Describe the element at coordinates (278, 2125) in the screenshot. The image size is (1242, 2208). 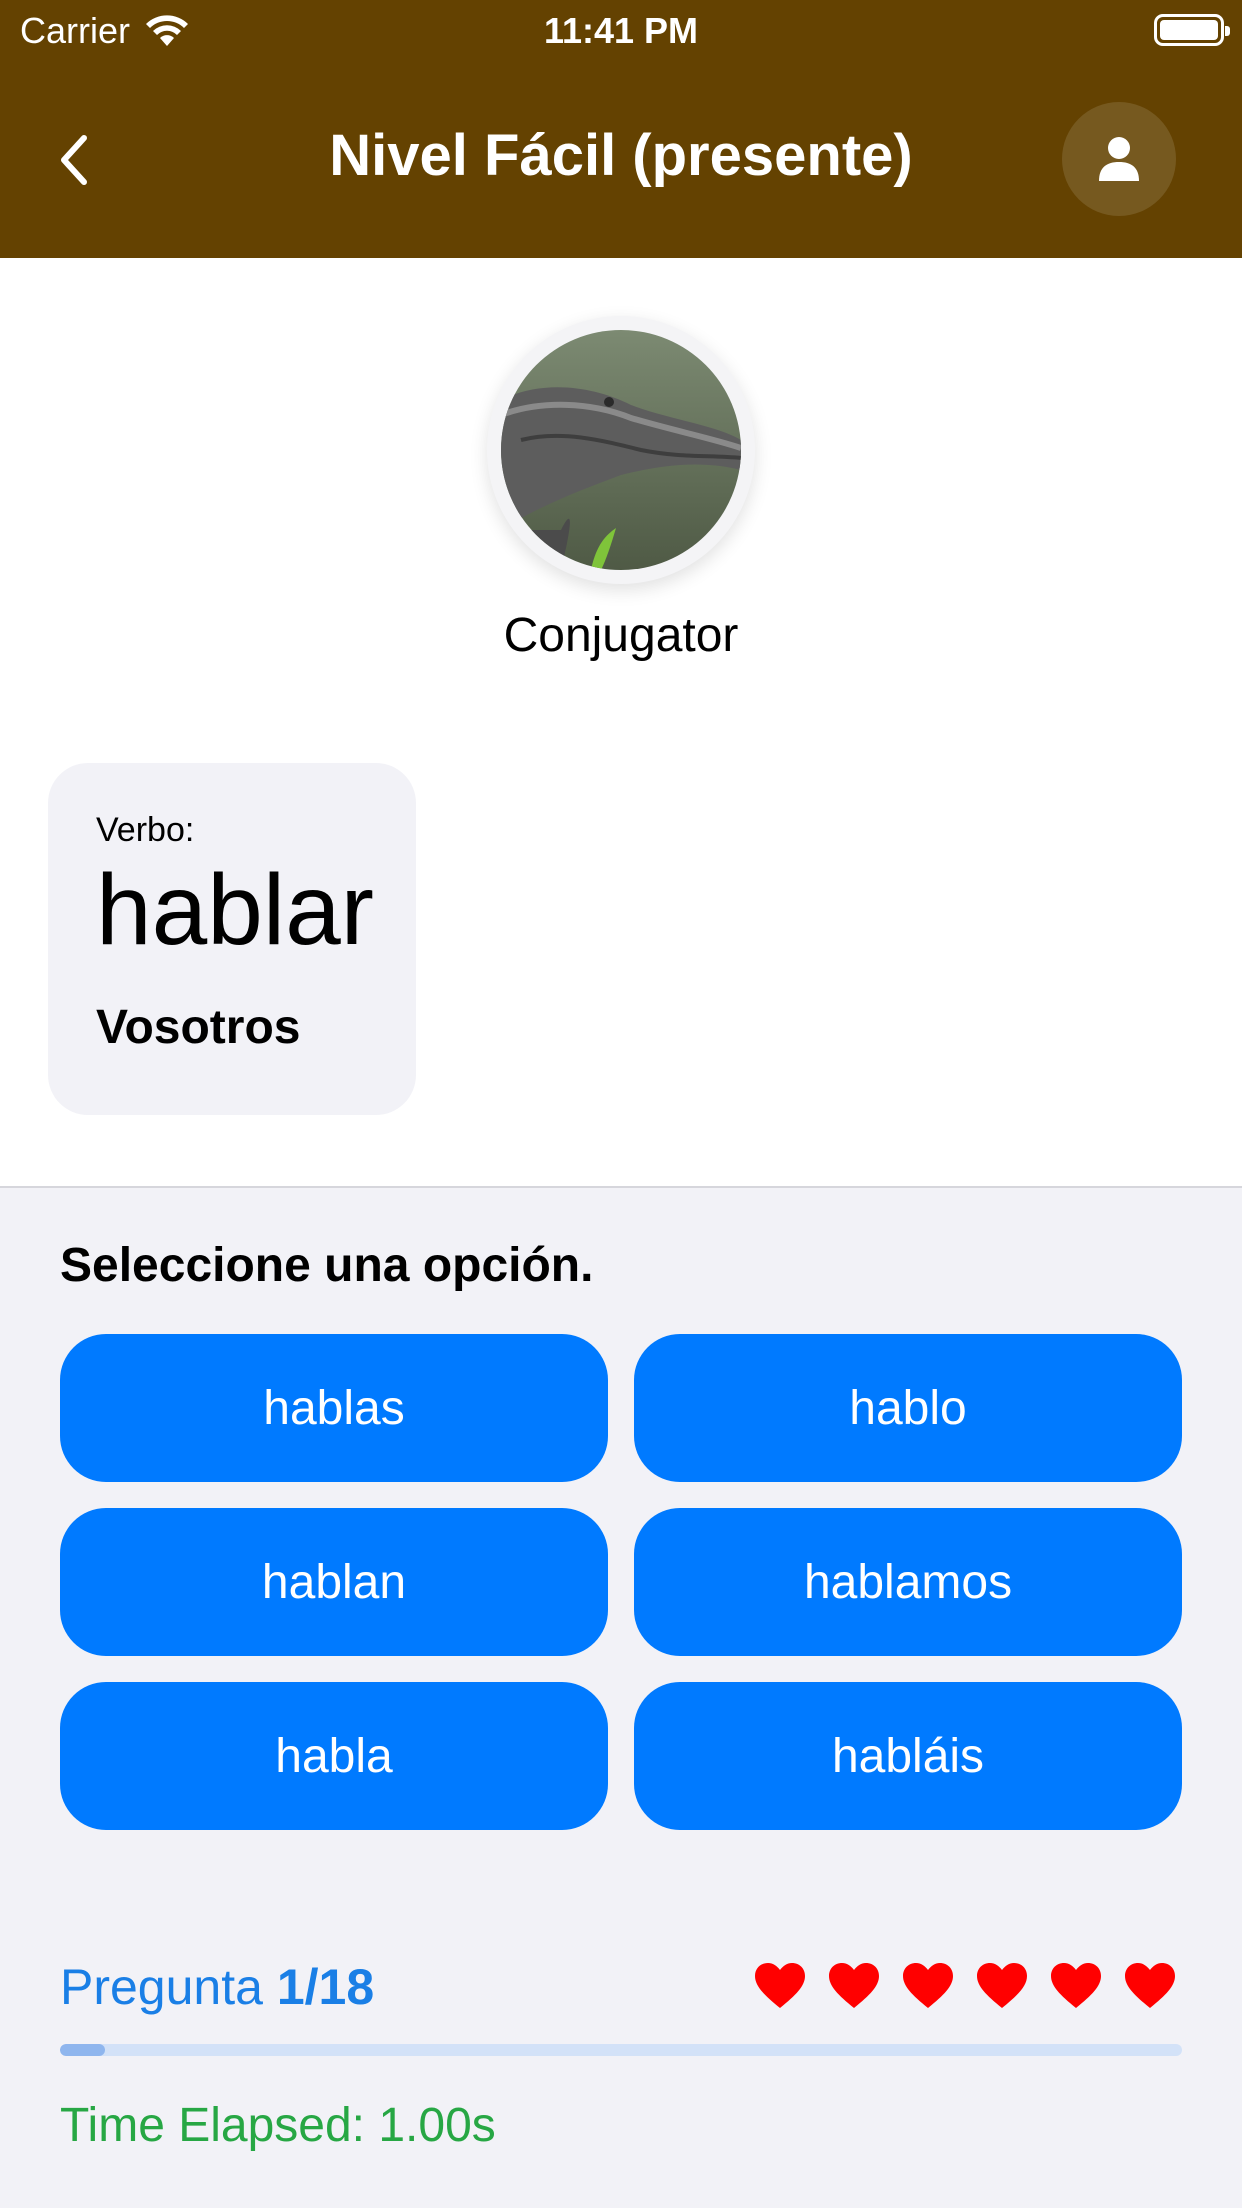
I see `time-elapsed: Time Elapsed: 1.00s` at that location.